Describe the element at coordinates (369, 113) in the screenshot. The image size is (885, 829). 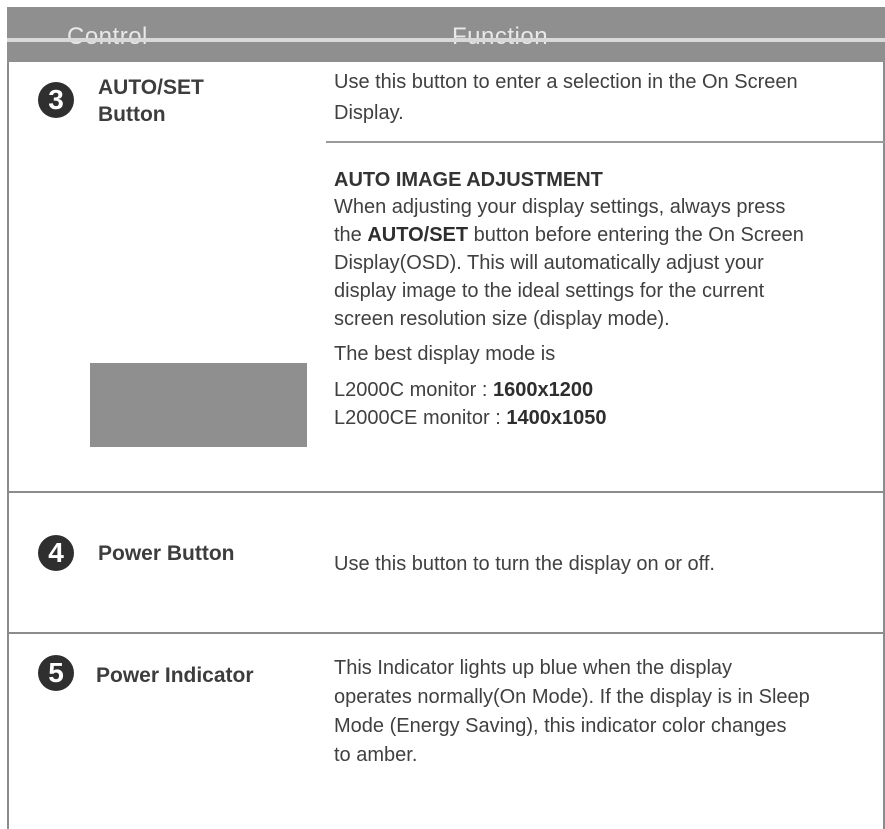
I see `autoset-desc-line2: Display.` at that location.